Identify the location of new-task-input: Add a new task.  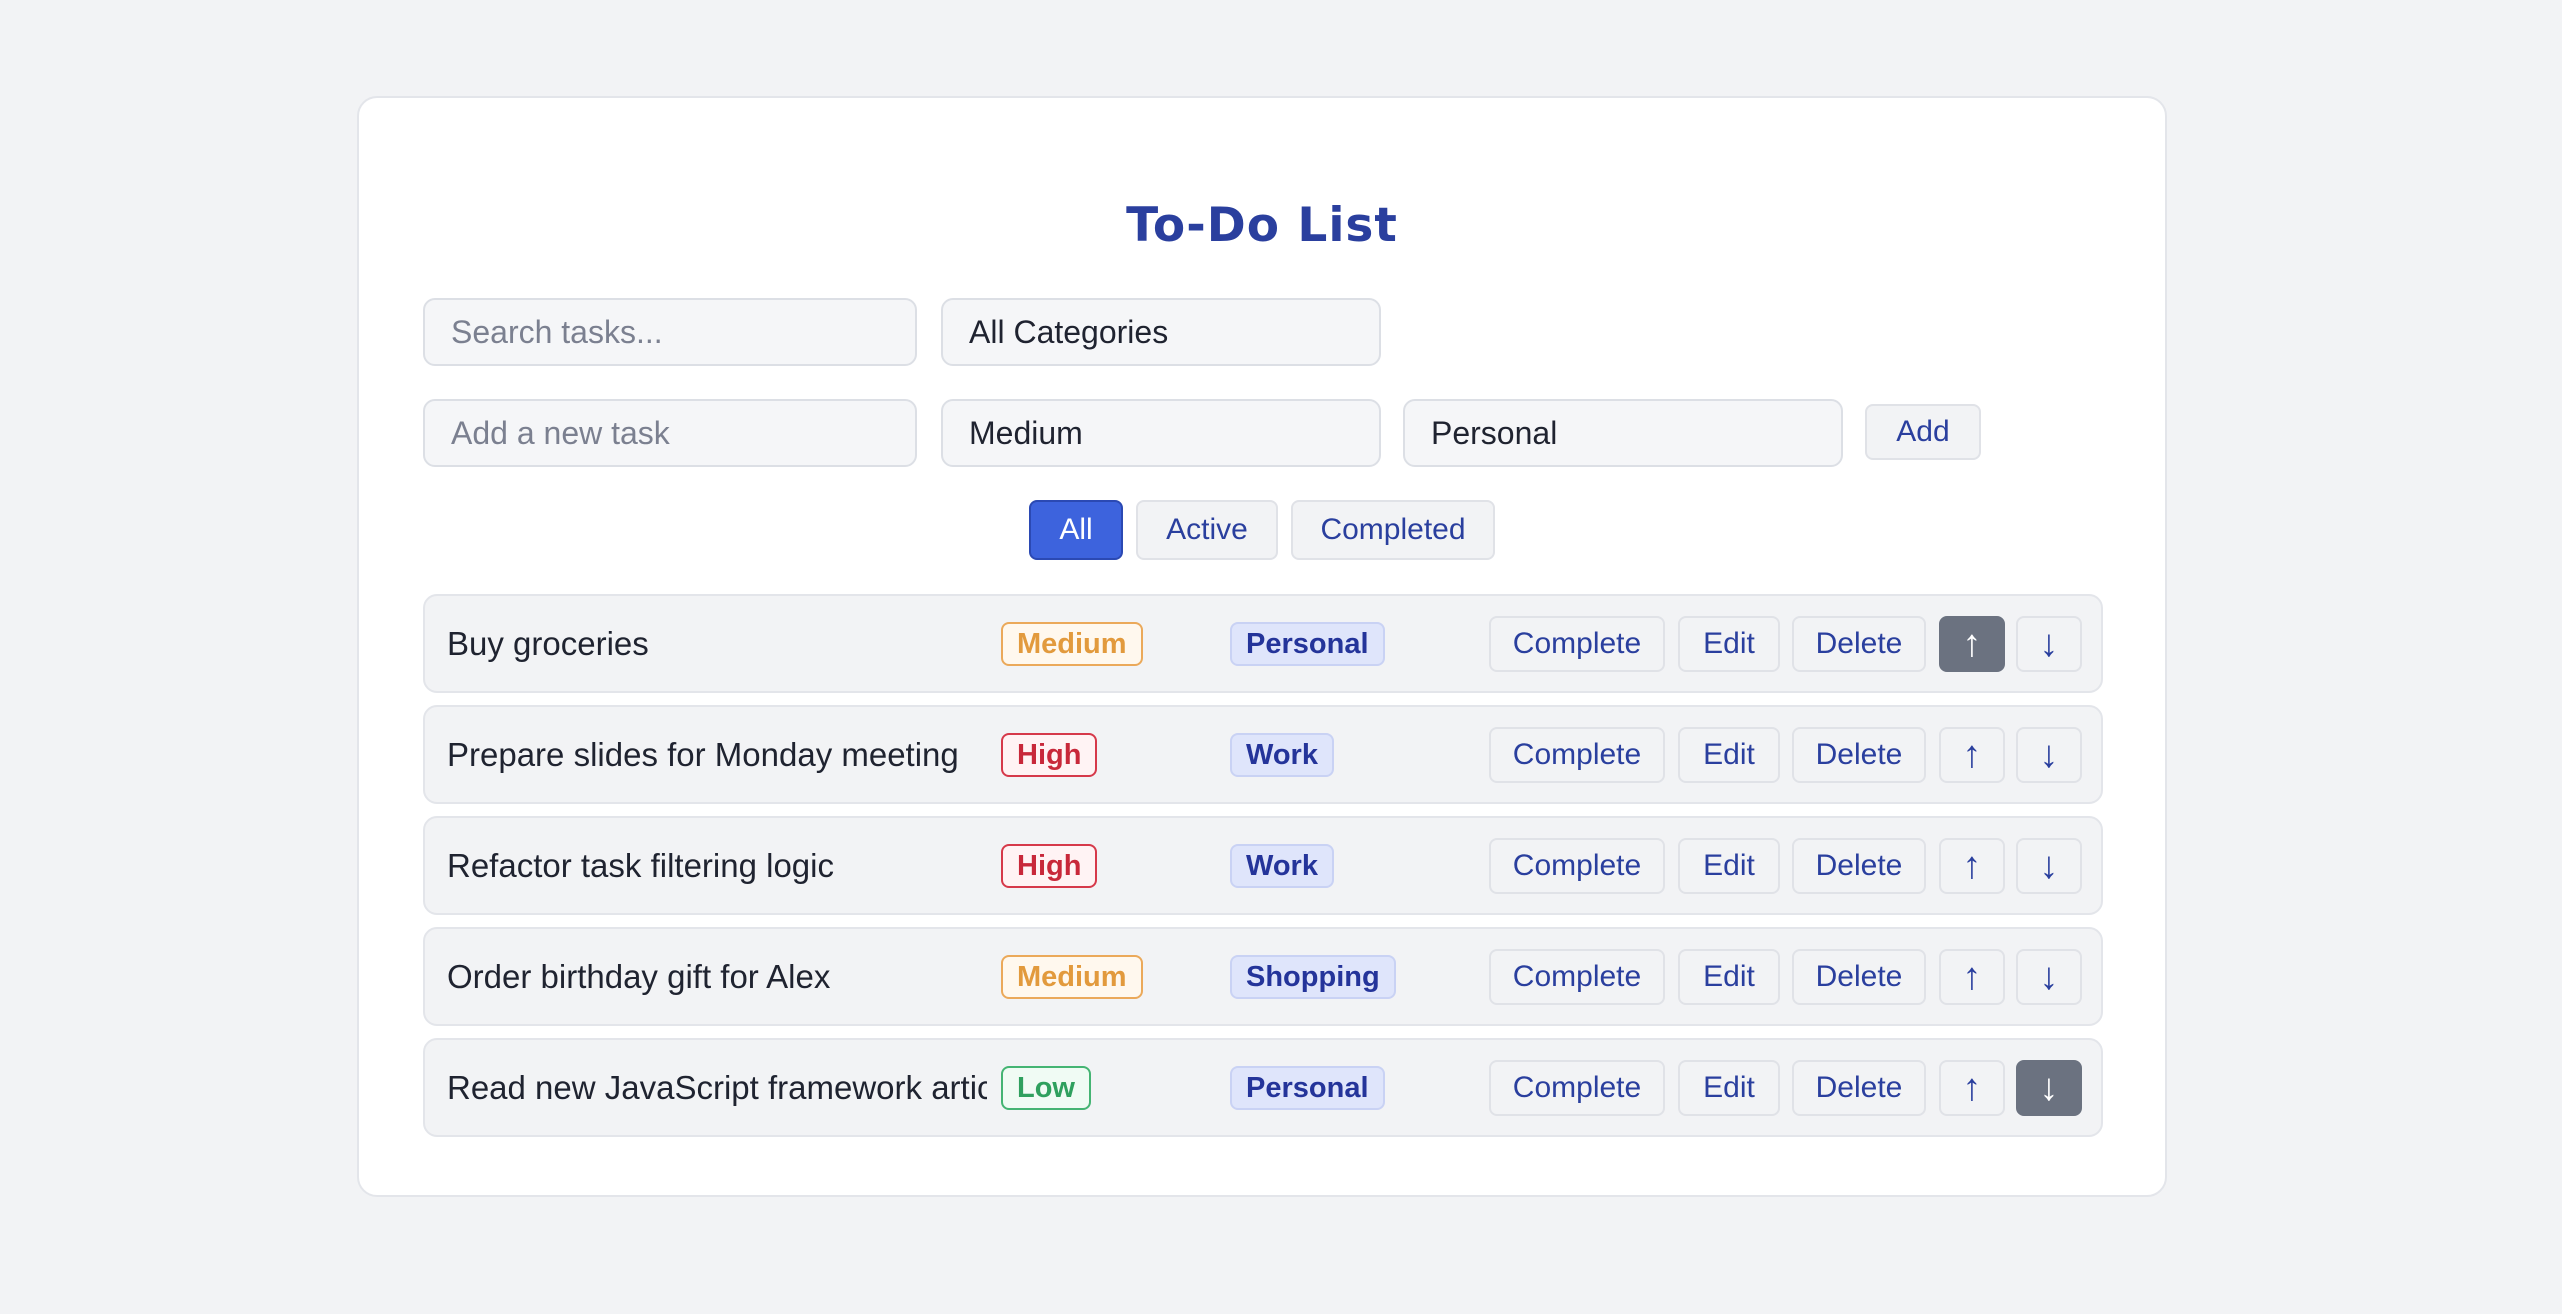
(670, 433).